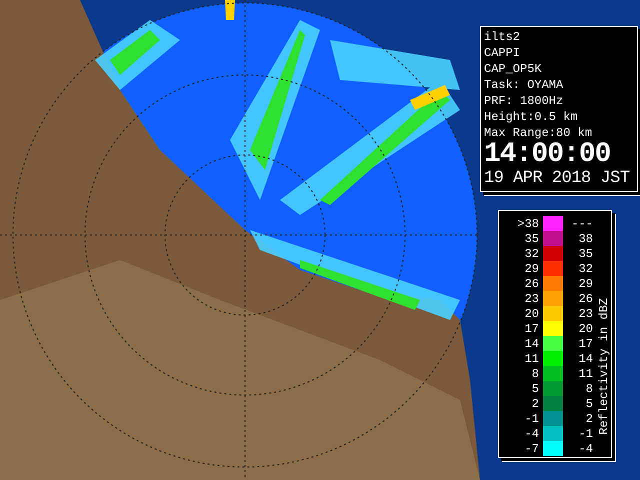  What do you see at coordinates (532, 449) in the screenshot?
I see `legend-label: -7` at bounding box center [532, 449].